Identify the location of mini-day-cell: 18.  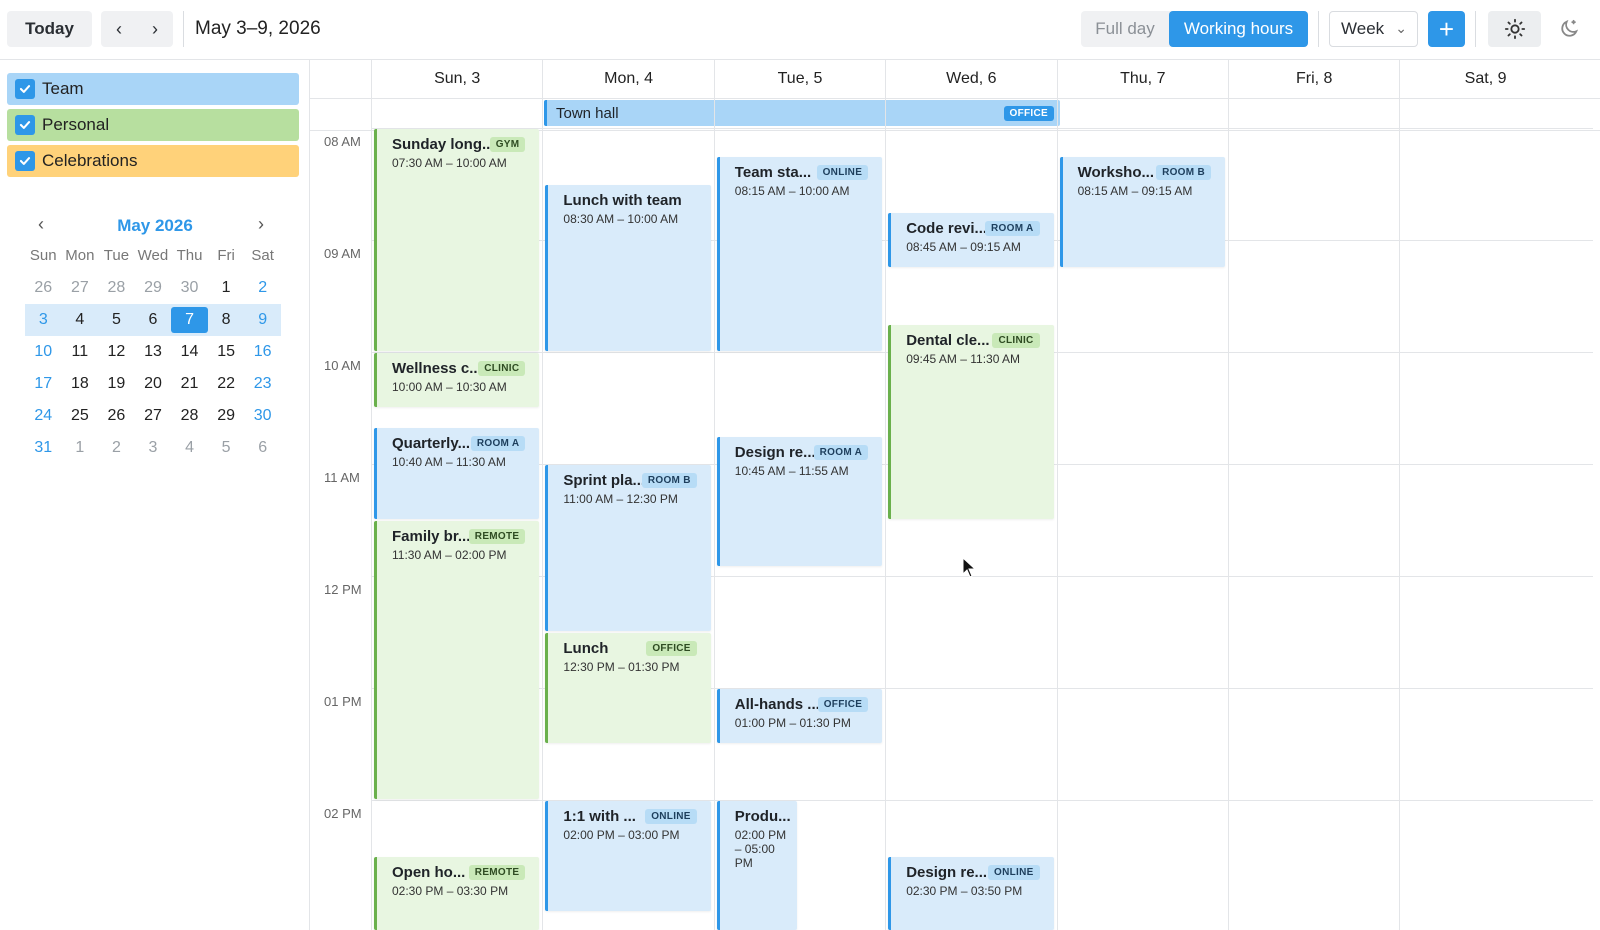
(80, 384).